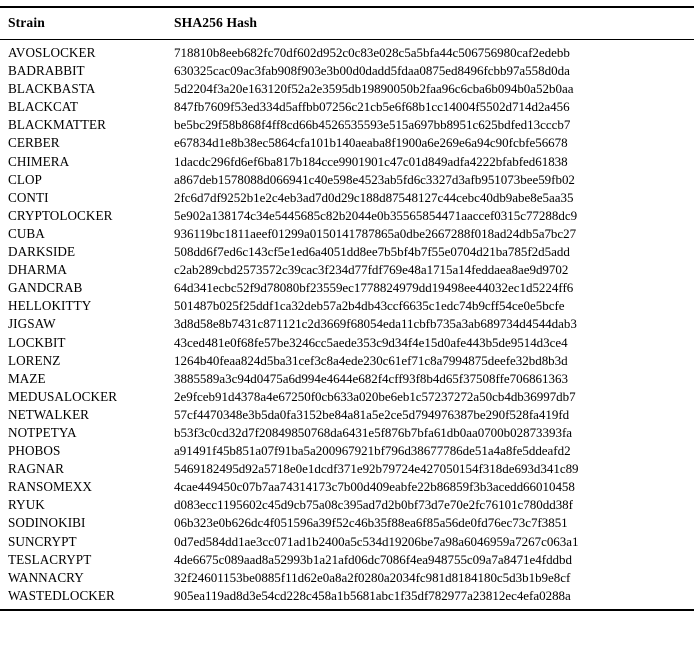 The width and height of the screenshot is (694, 663). I want to click on cell-strain: CUBA, so click(26, 233).